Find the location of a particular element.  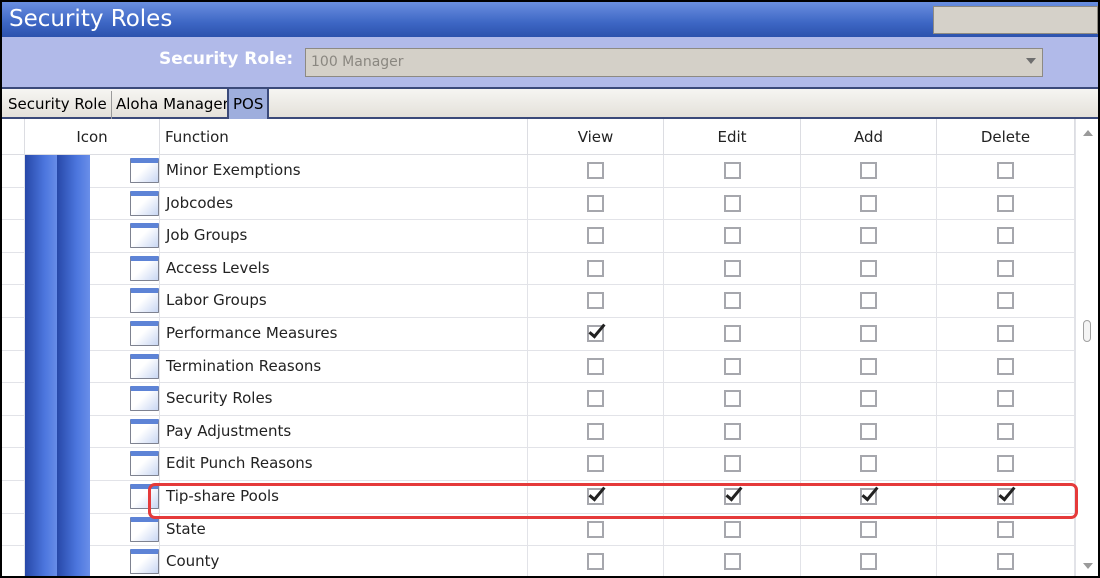

chevron-down-icon is located at coordinates (1031, 61).